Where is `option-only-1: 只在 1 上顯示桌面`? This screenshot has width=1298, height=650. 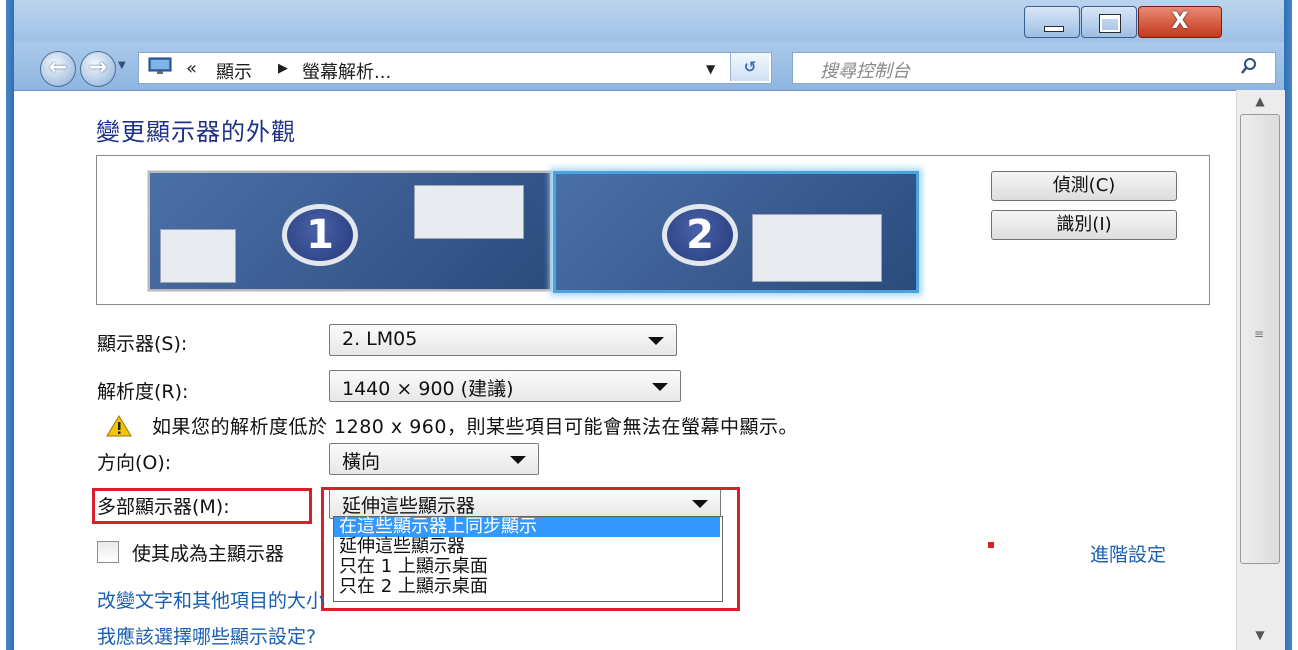 option-only-1: 只在 1 上顯示桌面 is located at coordinates (527, 567).